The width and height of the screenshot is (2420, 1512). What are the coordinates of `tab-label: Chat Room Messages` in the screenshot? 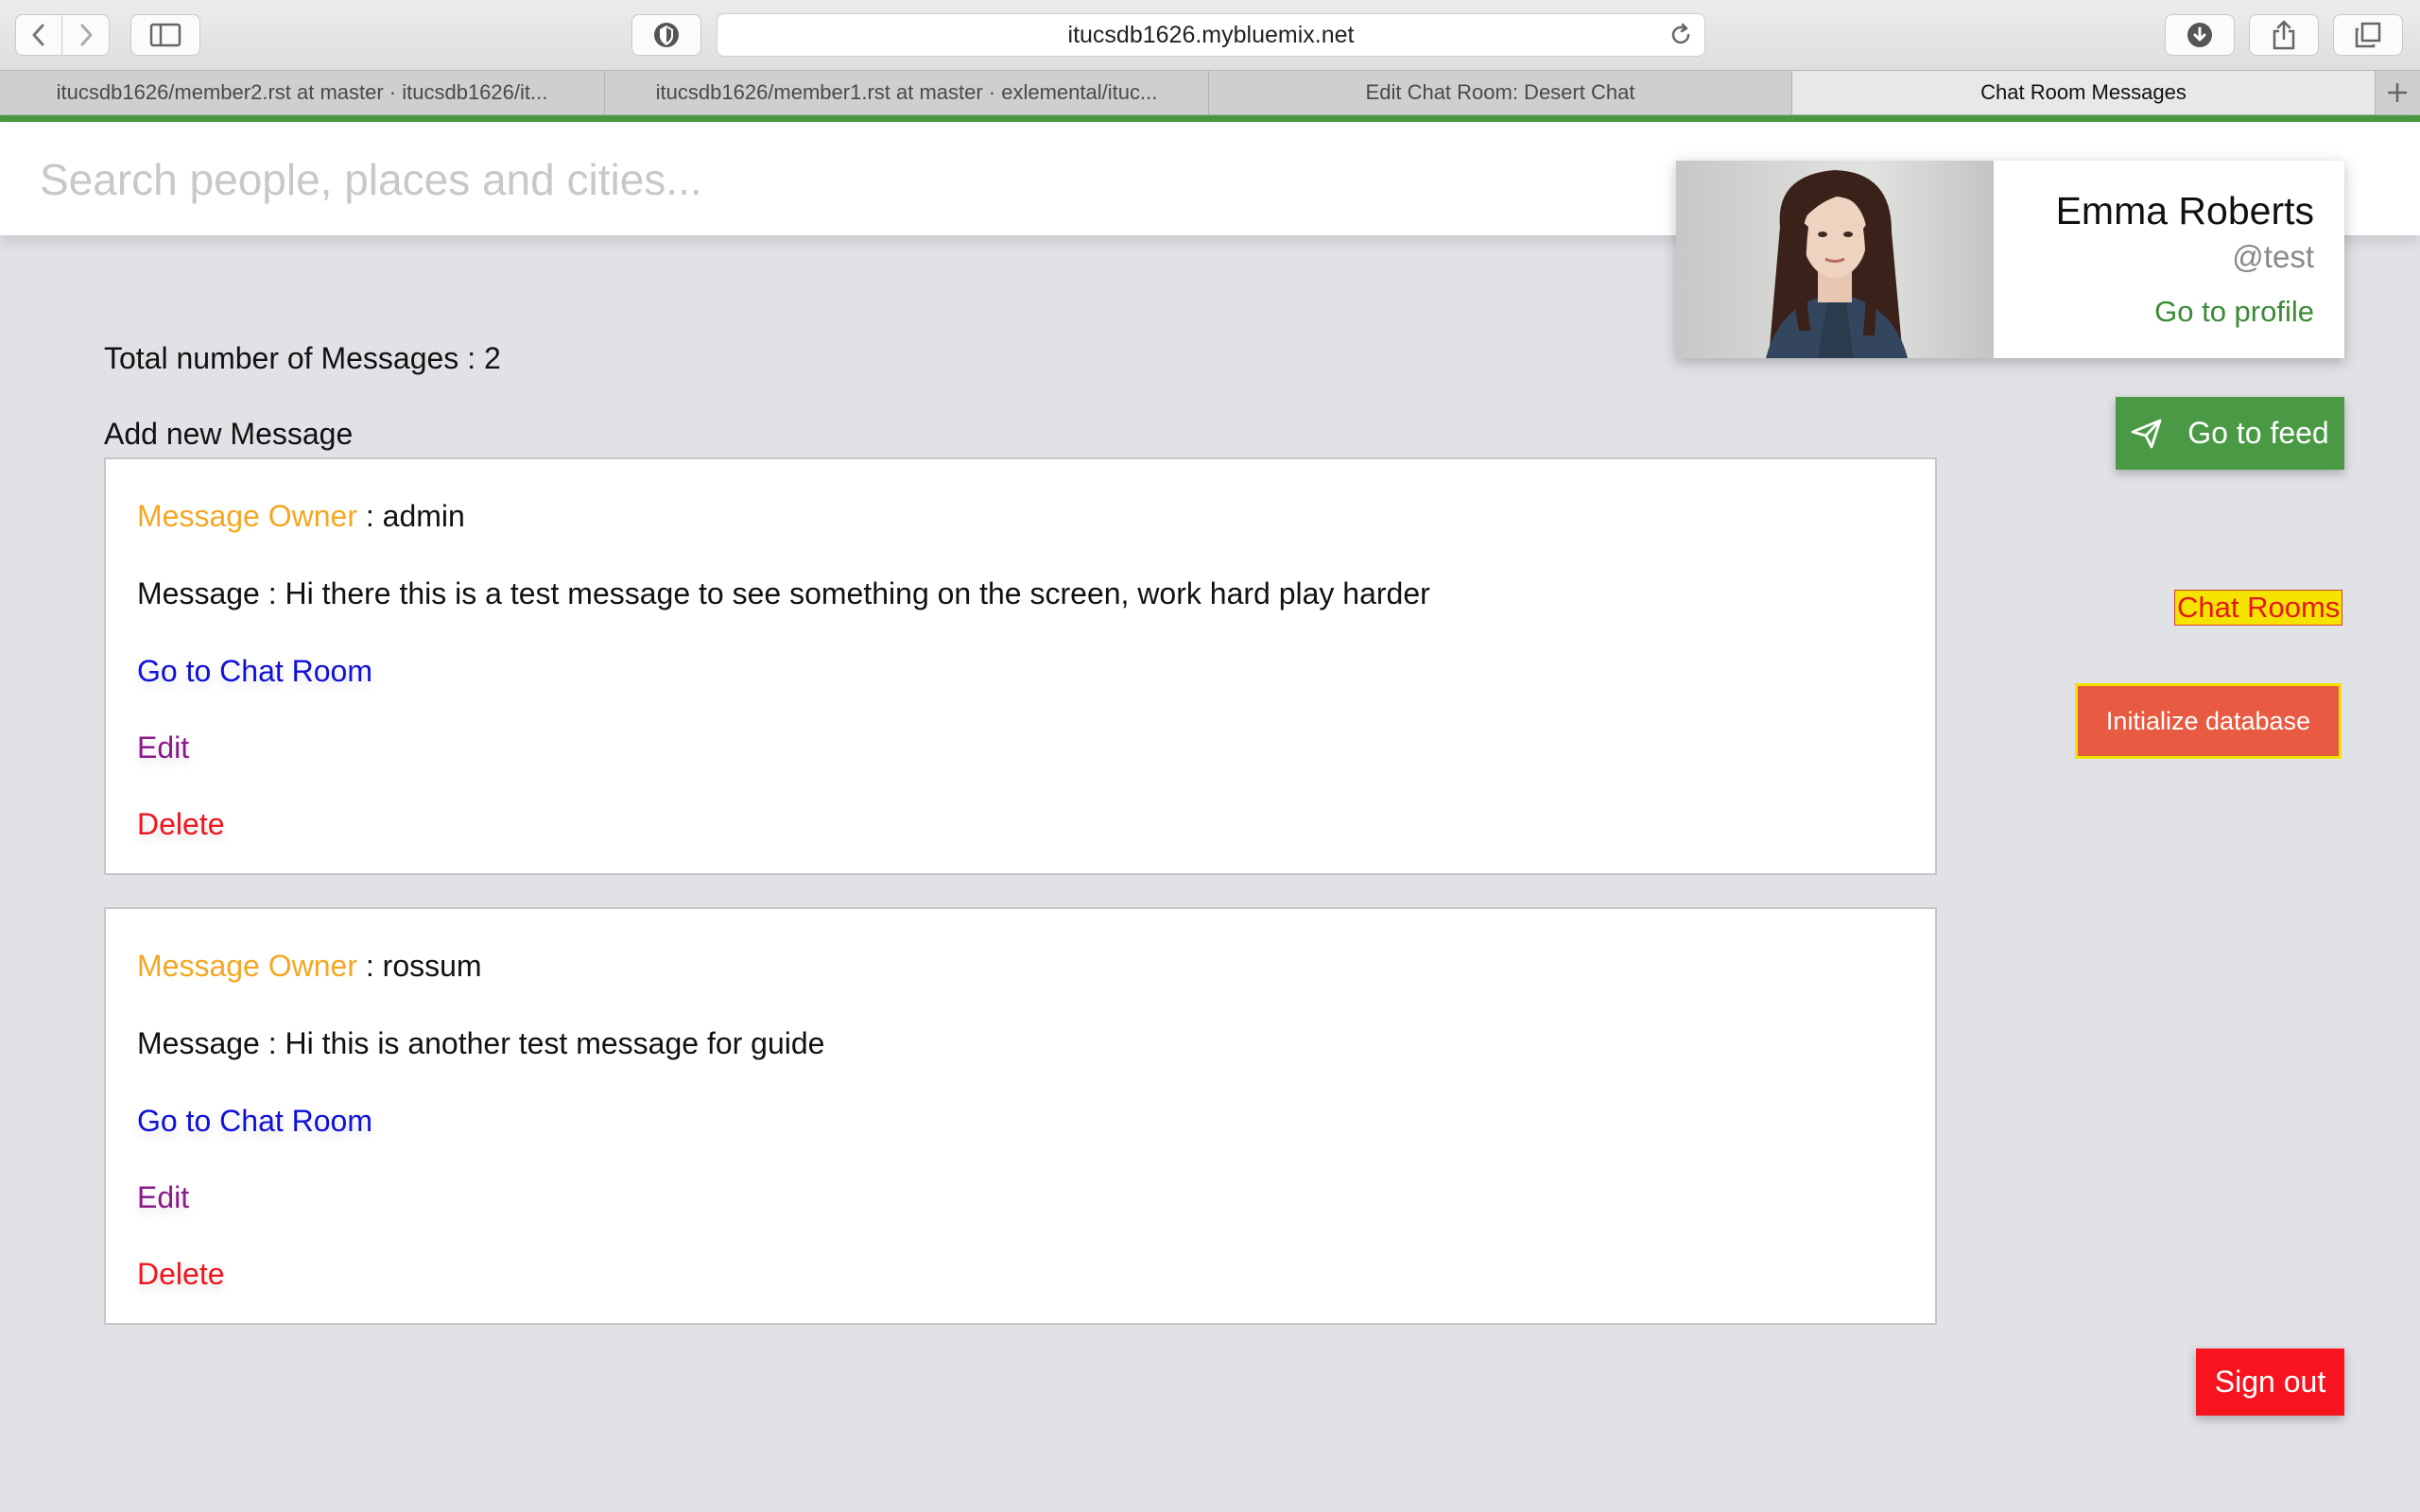 It's located at (2083, 92).